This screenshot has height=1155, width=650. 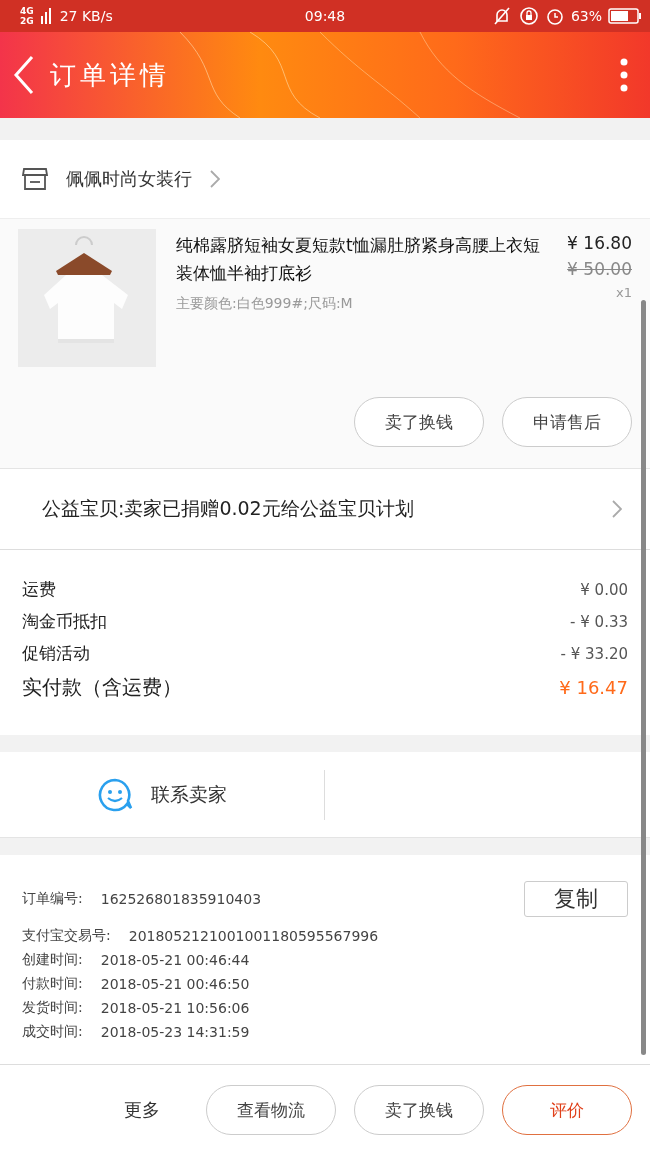 I want to click on more-menu-button, so click(x=624, y=75).